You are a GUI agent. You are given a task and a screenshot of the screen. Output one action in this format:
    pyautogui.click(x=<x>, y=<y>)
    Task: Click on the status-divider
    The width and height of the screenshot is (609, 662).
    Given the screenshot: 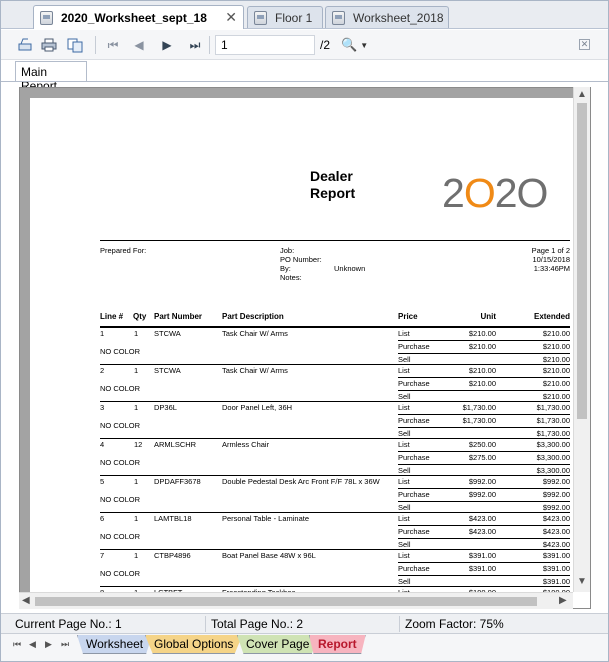 What is the action you would take?
    pyautogui.click(x=399, y=624)
    